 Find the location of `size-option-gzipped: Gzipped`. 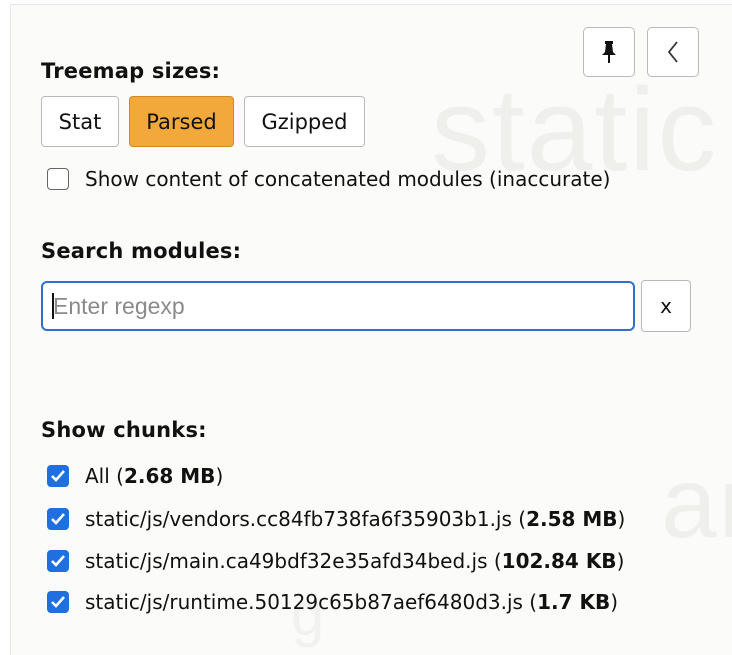

size-option-gzipped: Gzipped is located at coordinates (304, 121).